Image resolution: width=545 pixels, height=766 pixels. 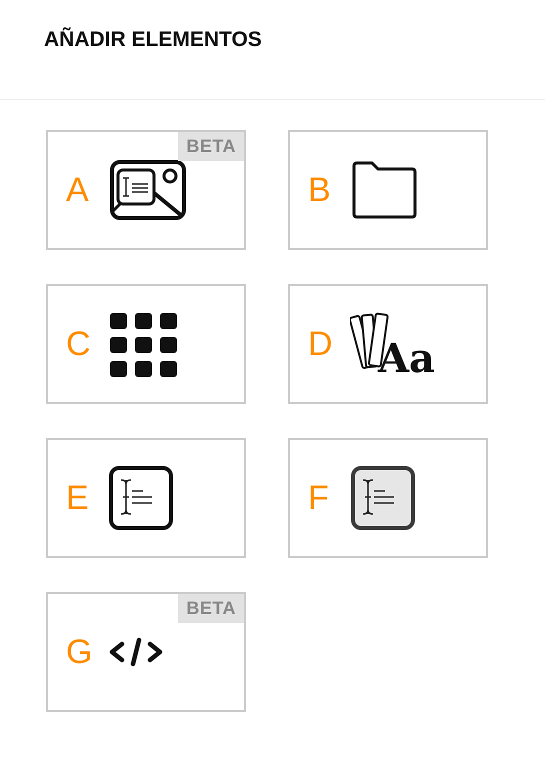 I want to click on folder-icon, so click(x=384, y=190).